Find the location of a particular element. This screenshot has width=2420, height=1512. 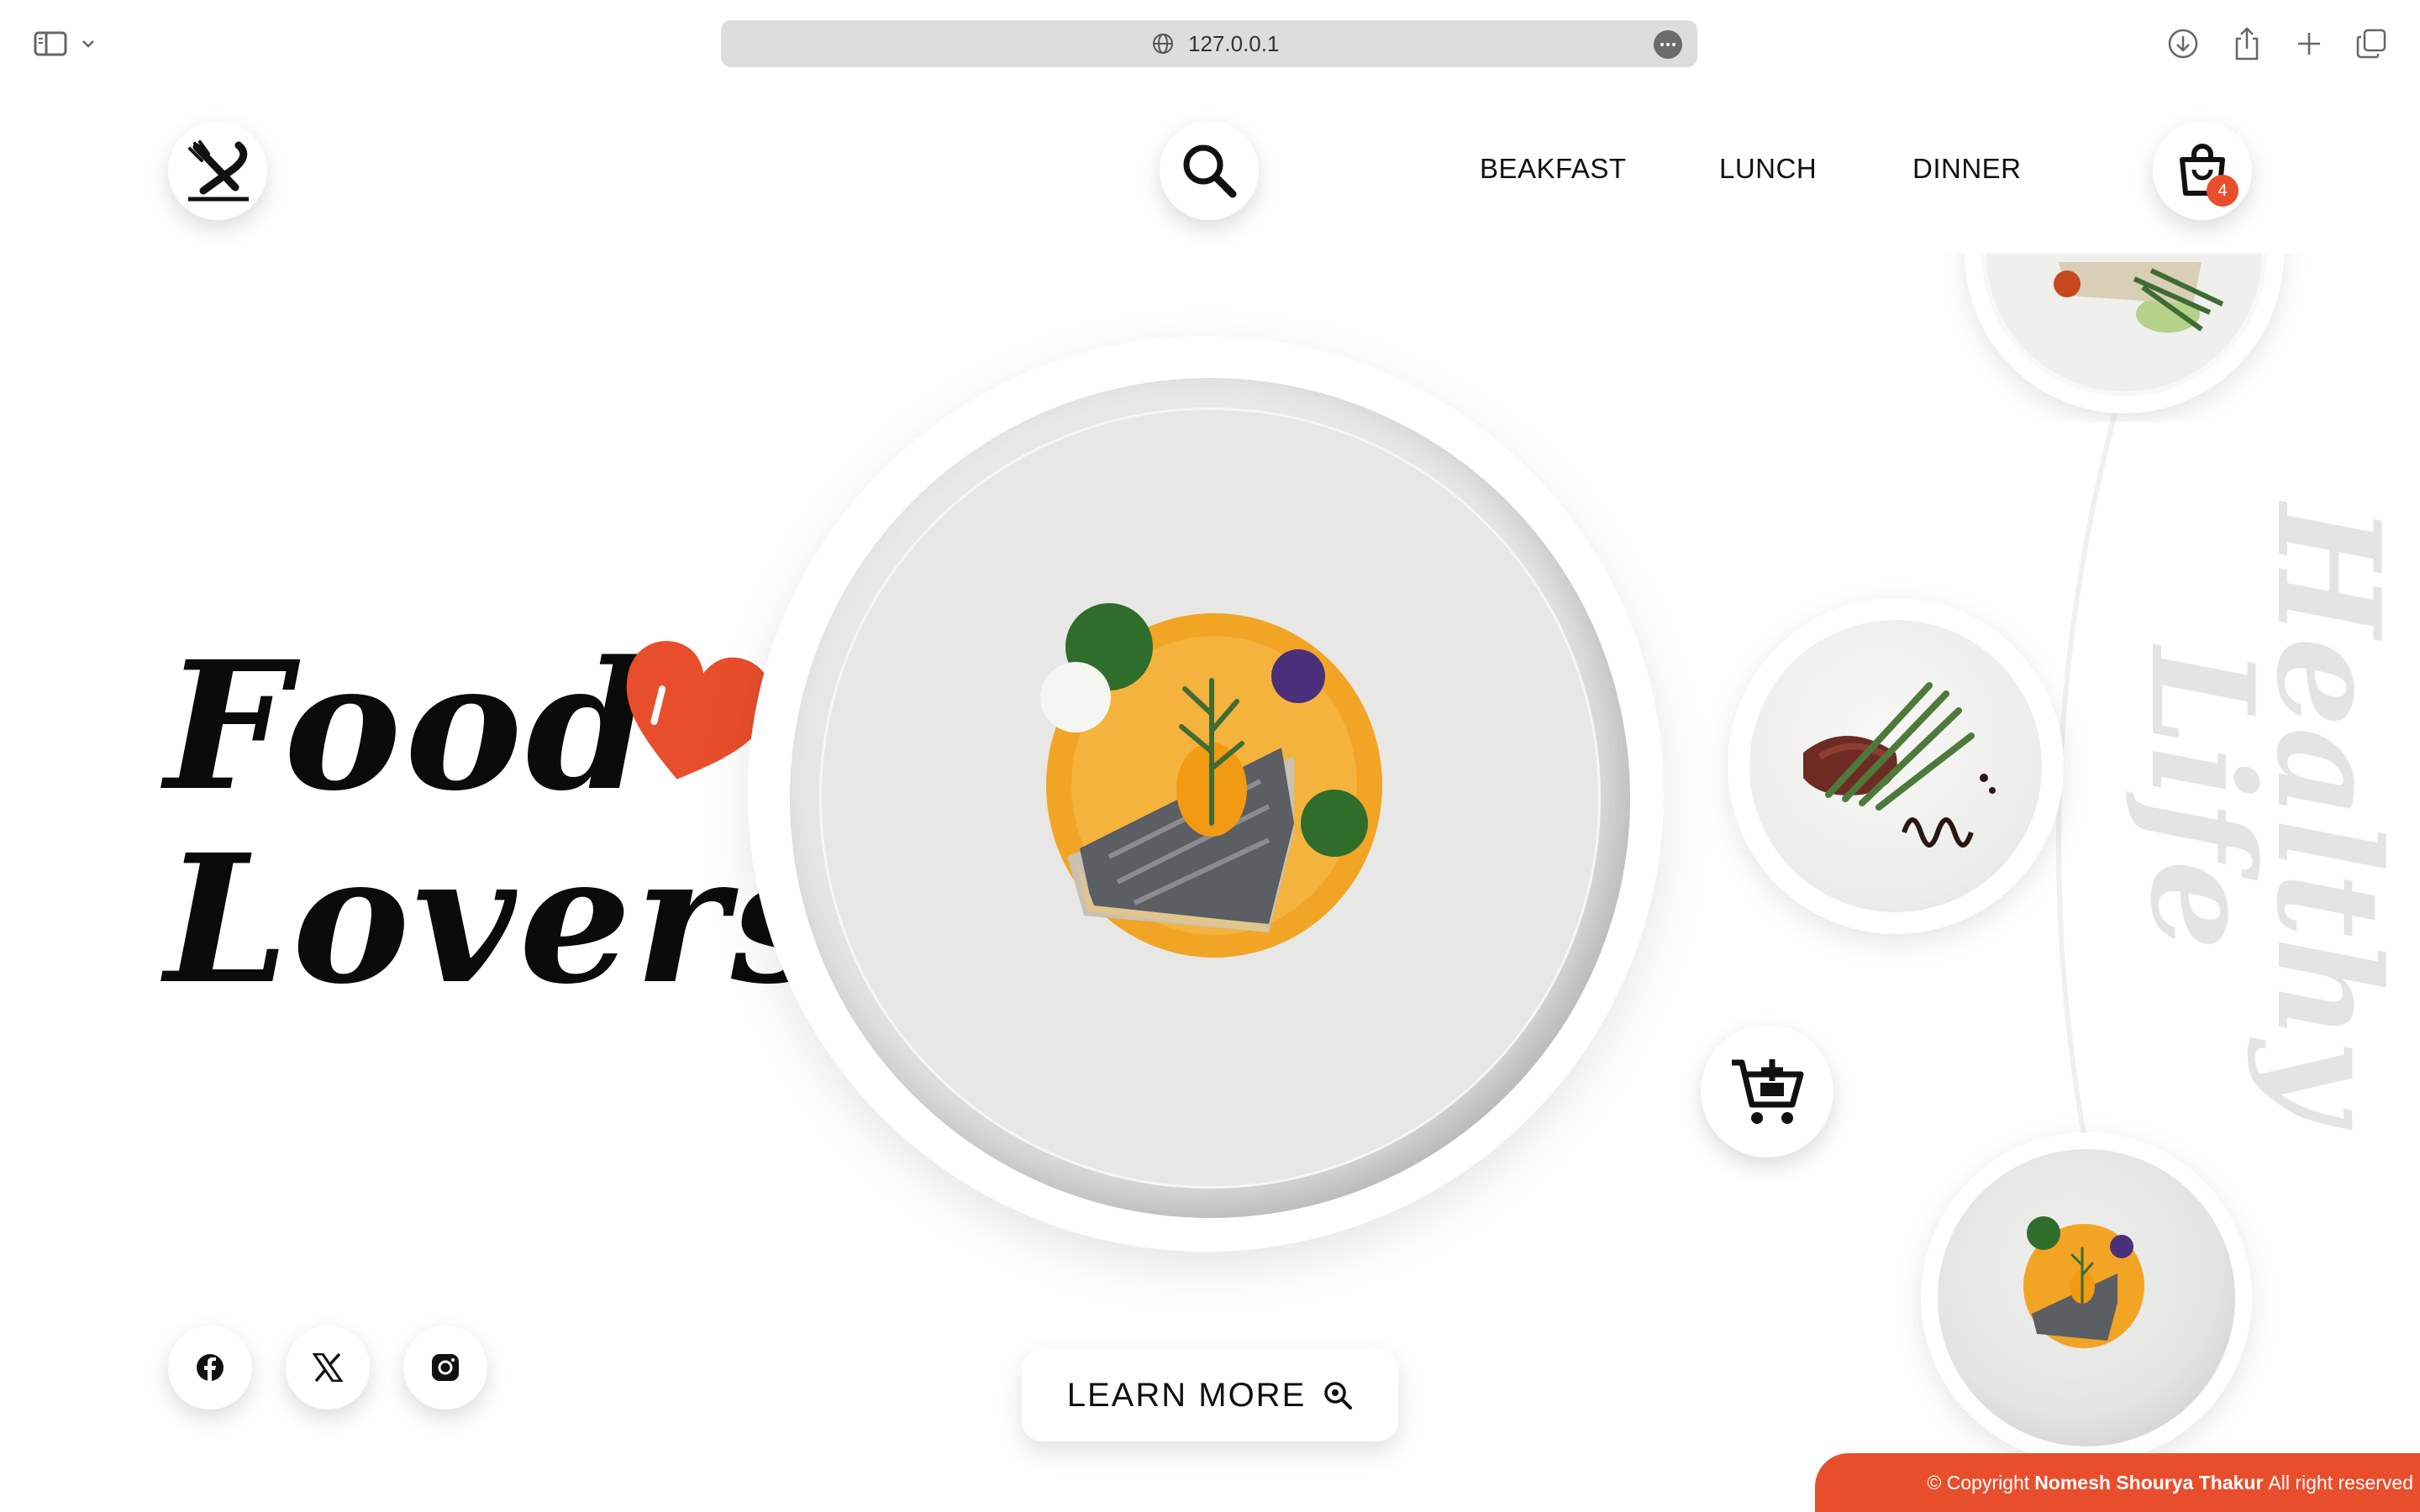

hero-title-line-2: Lovers is located at coordinates (499, 919).